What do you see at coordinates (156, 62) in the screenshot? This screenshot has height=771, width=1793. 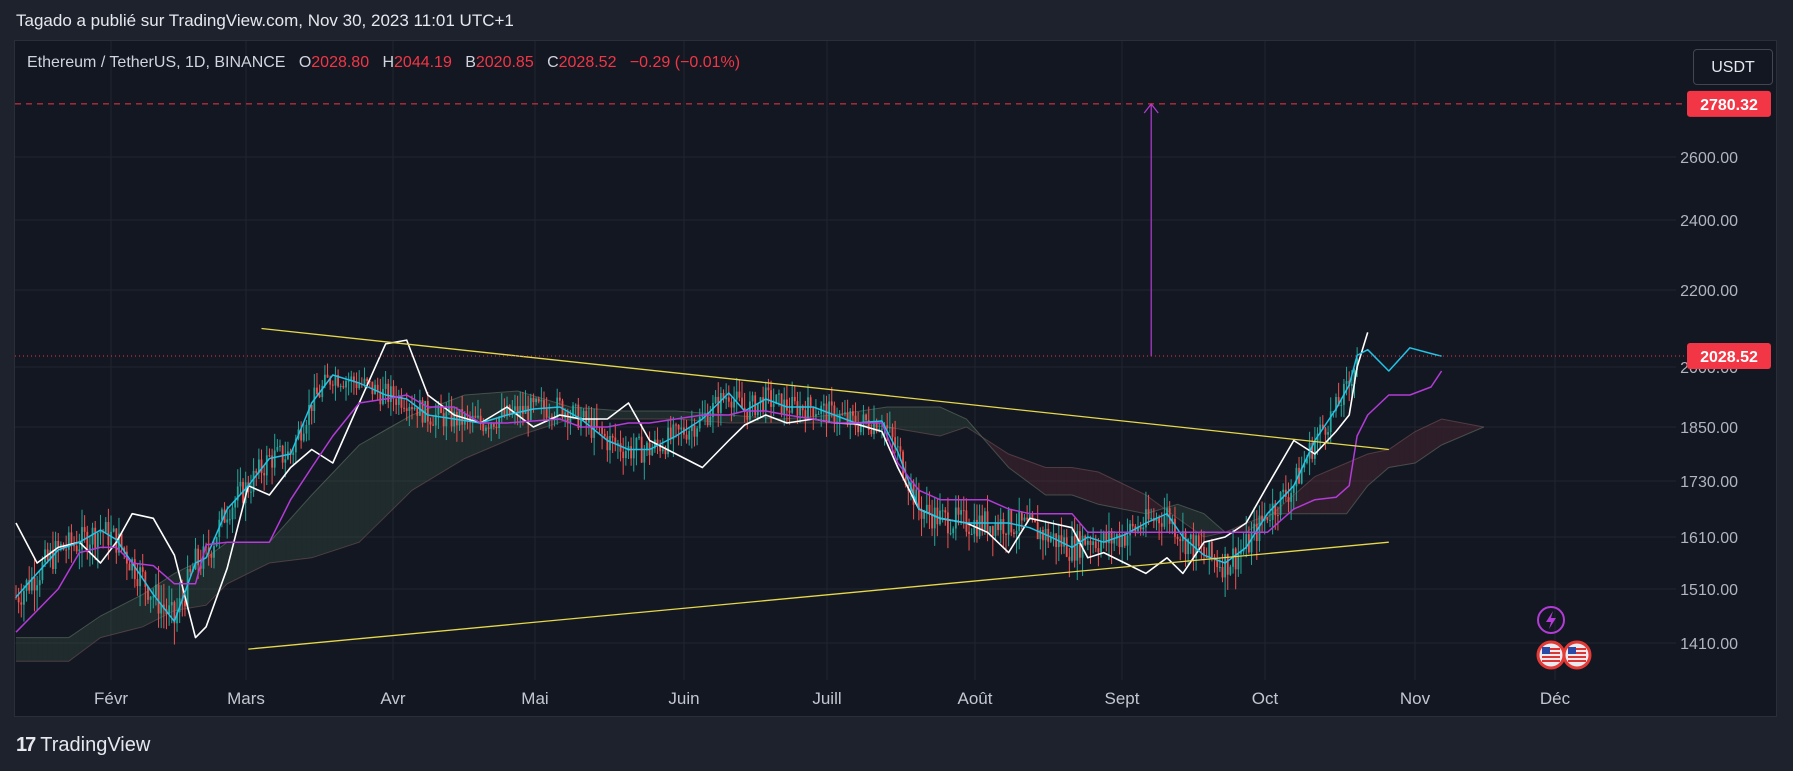 I see `symbol-name: Ethereum / TetherUS, 1D, BINANCE` at bounding box center [156, 62].